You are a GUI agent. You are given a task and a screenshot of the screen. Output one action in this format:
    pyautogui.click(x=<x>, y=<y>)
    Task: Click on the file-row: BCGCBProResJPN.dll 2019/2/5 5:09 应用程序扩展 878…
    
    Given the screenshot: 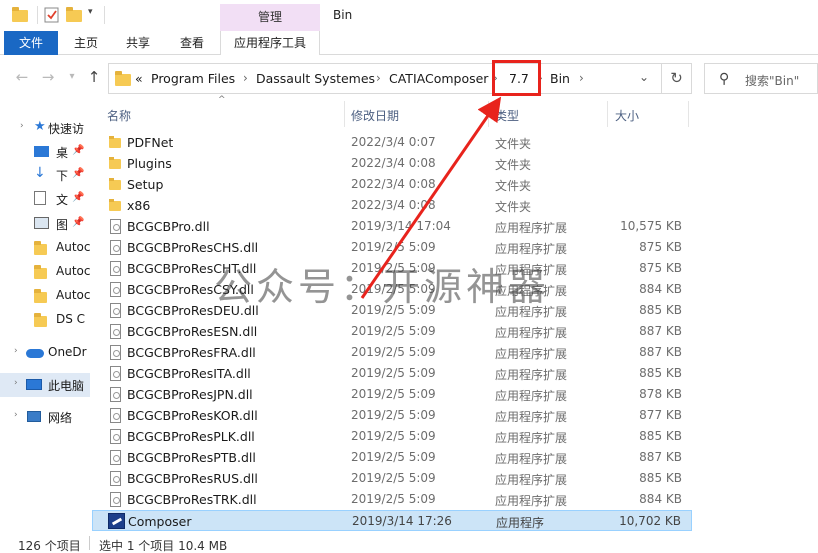 What is the action you would take?
    pyautogui.click(x=392, y=394)
    